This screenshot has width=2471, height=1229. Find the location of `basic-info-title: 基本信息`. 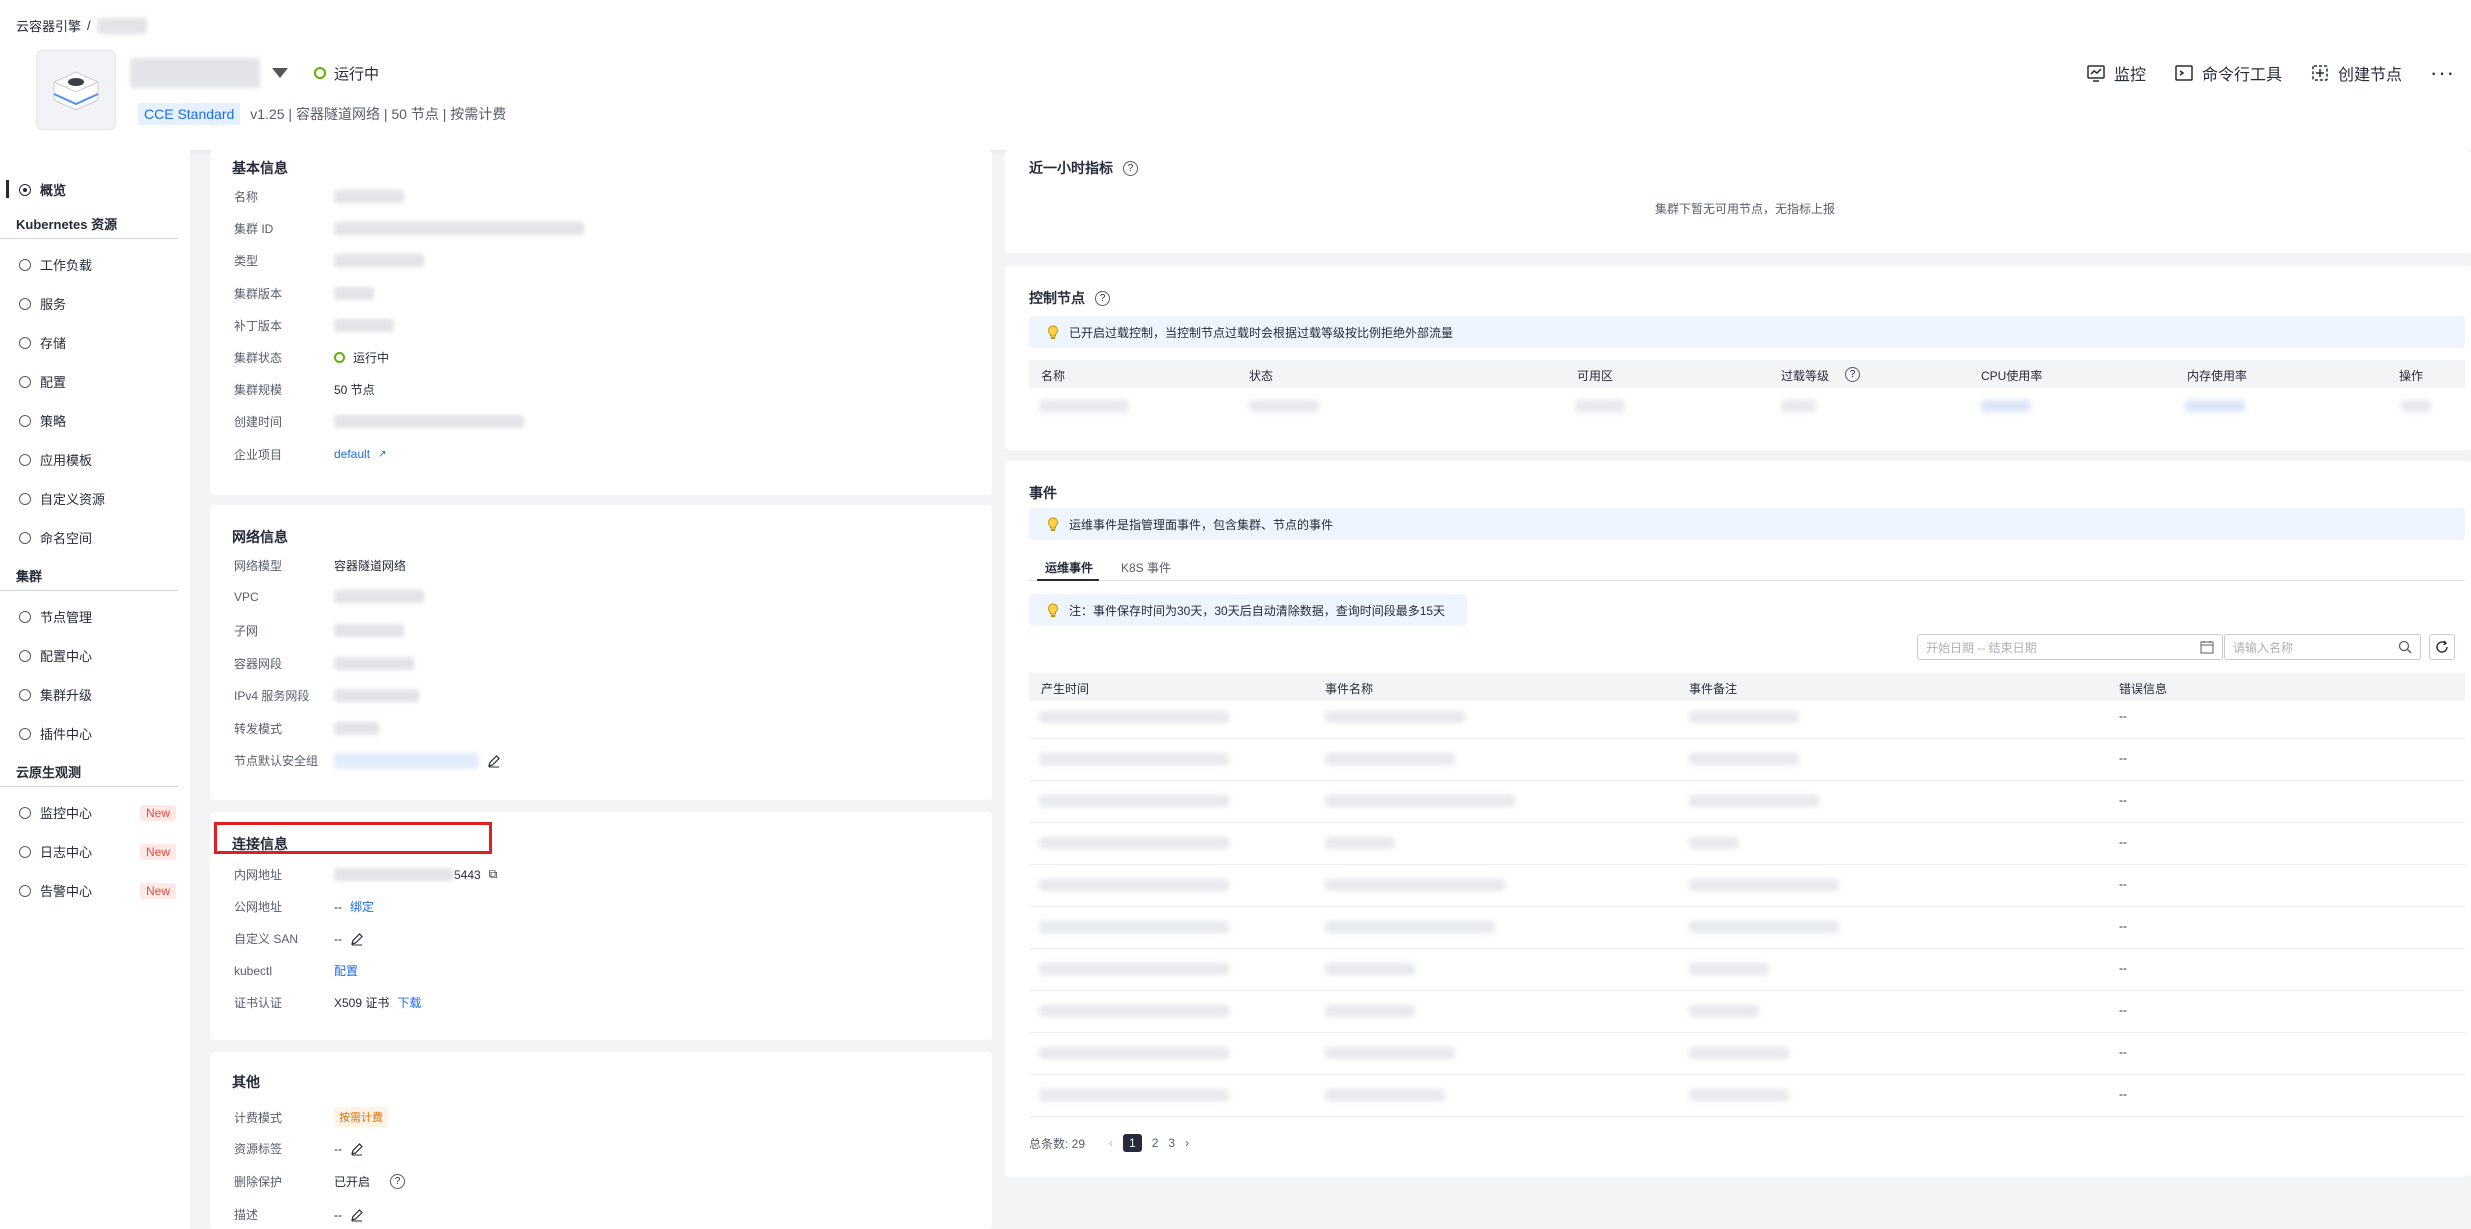

basic-info-title: 基本信息 is located at coordinates (260, 168).